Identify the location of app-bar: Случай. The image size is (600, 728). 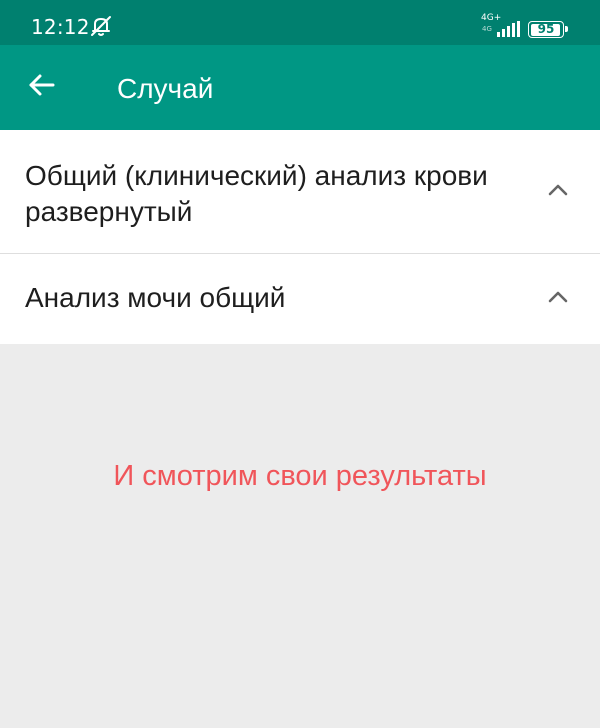
(300, 87).